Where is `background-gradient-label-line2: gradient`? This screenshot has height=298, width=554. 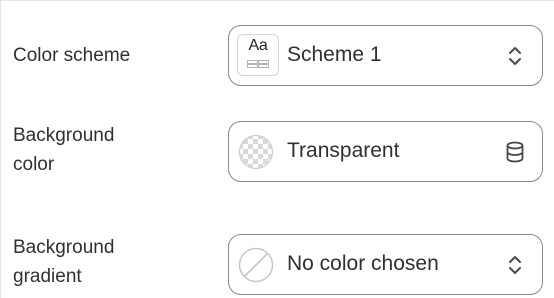
background-gradient-label-line2: gradient is located at coordinates (47, 276).